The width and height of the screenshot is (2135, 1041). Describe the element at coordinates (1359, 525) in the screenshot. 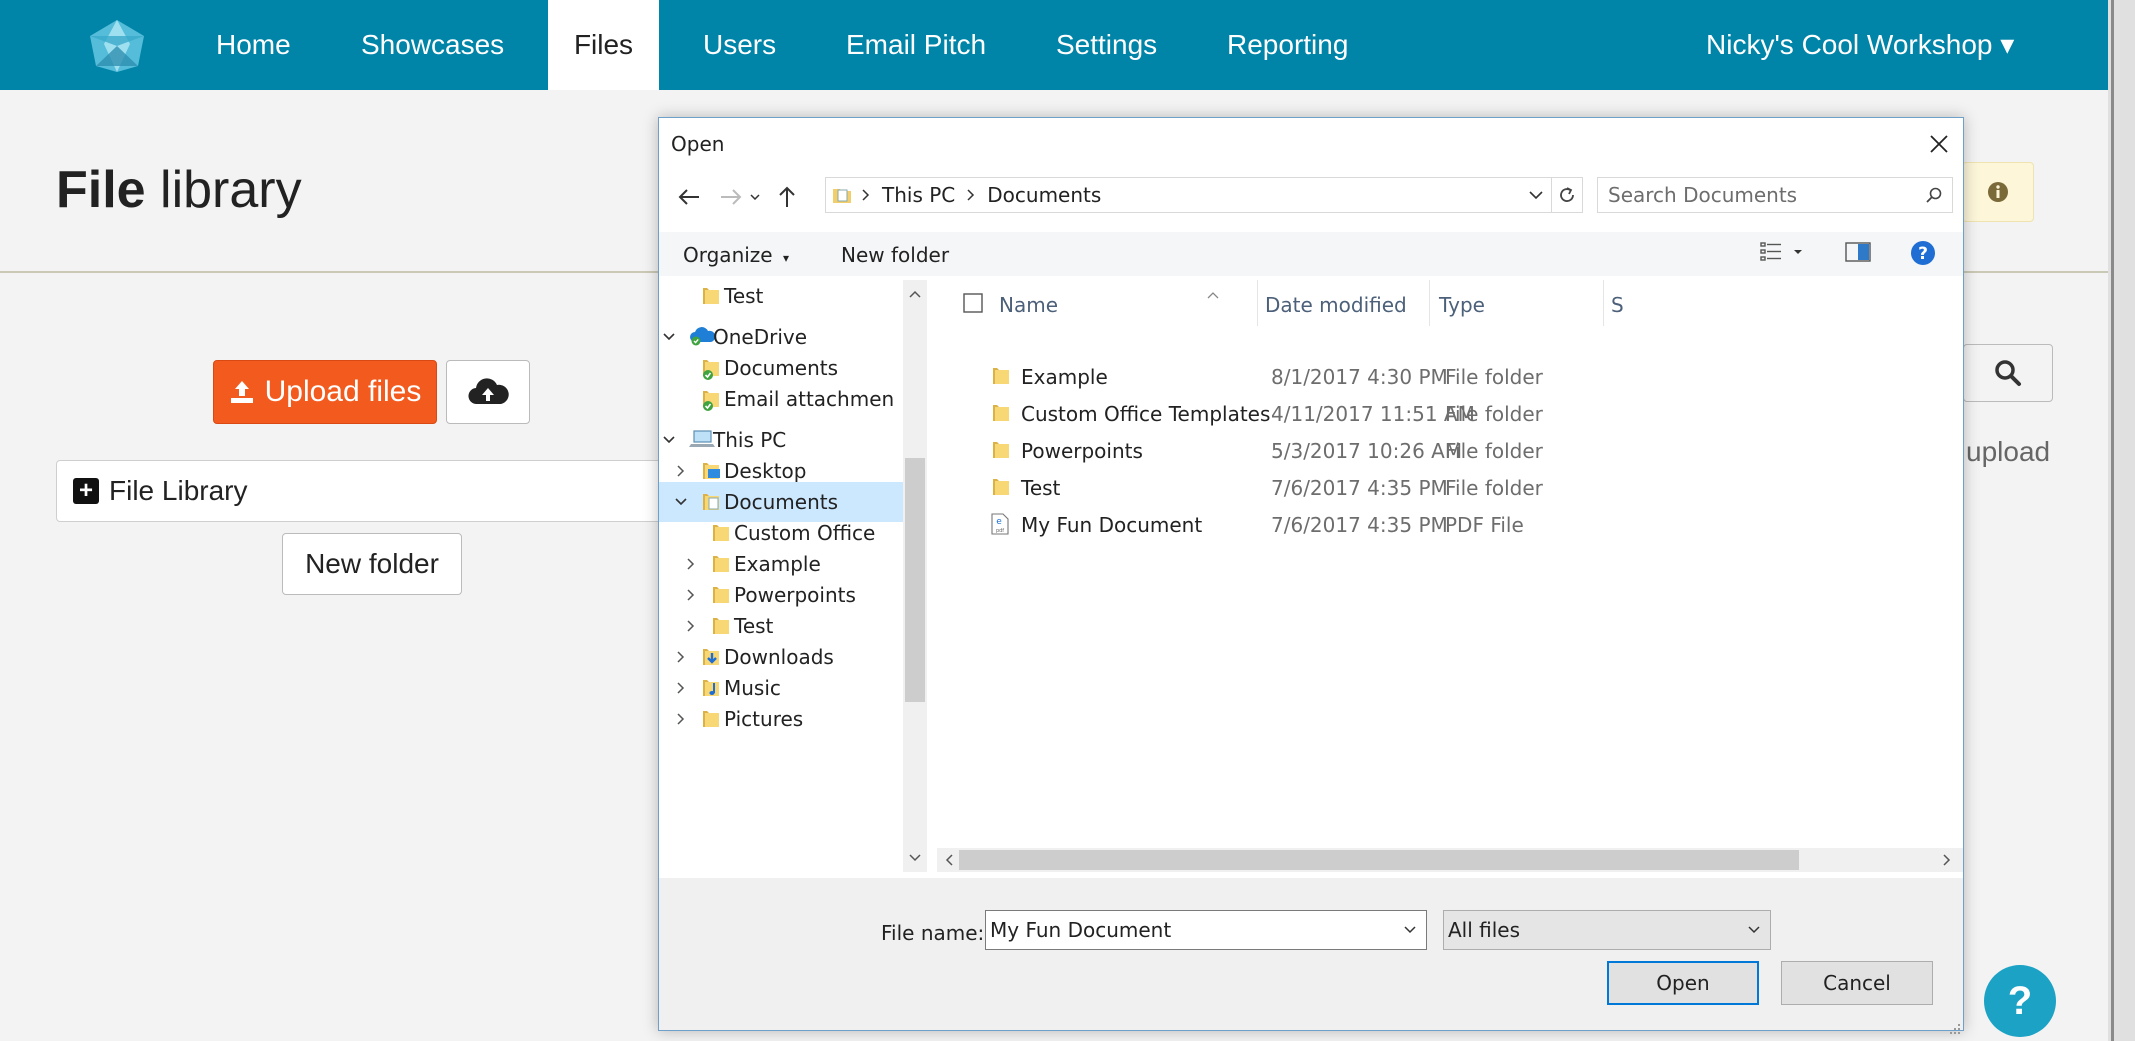

I see `file-date-modified: 7/6/2017 4:35 PM` at that location.